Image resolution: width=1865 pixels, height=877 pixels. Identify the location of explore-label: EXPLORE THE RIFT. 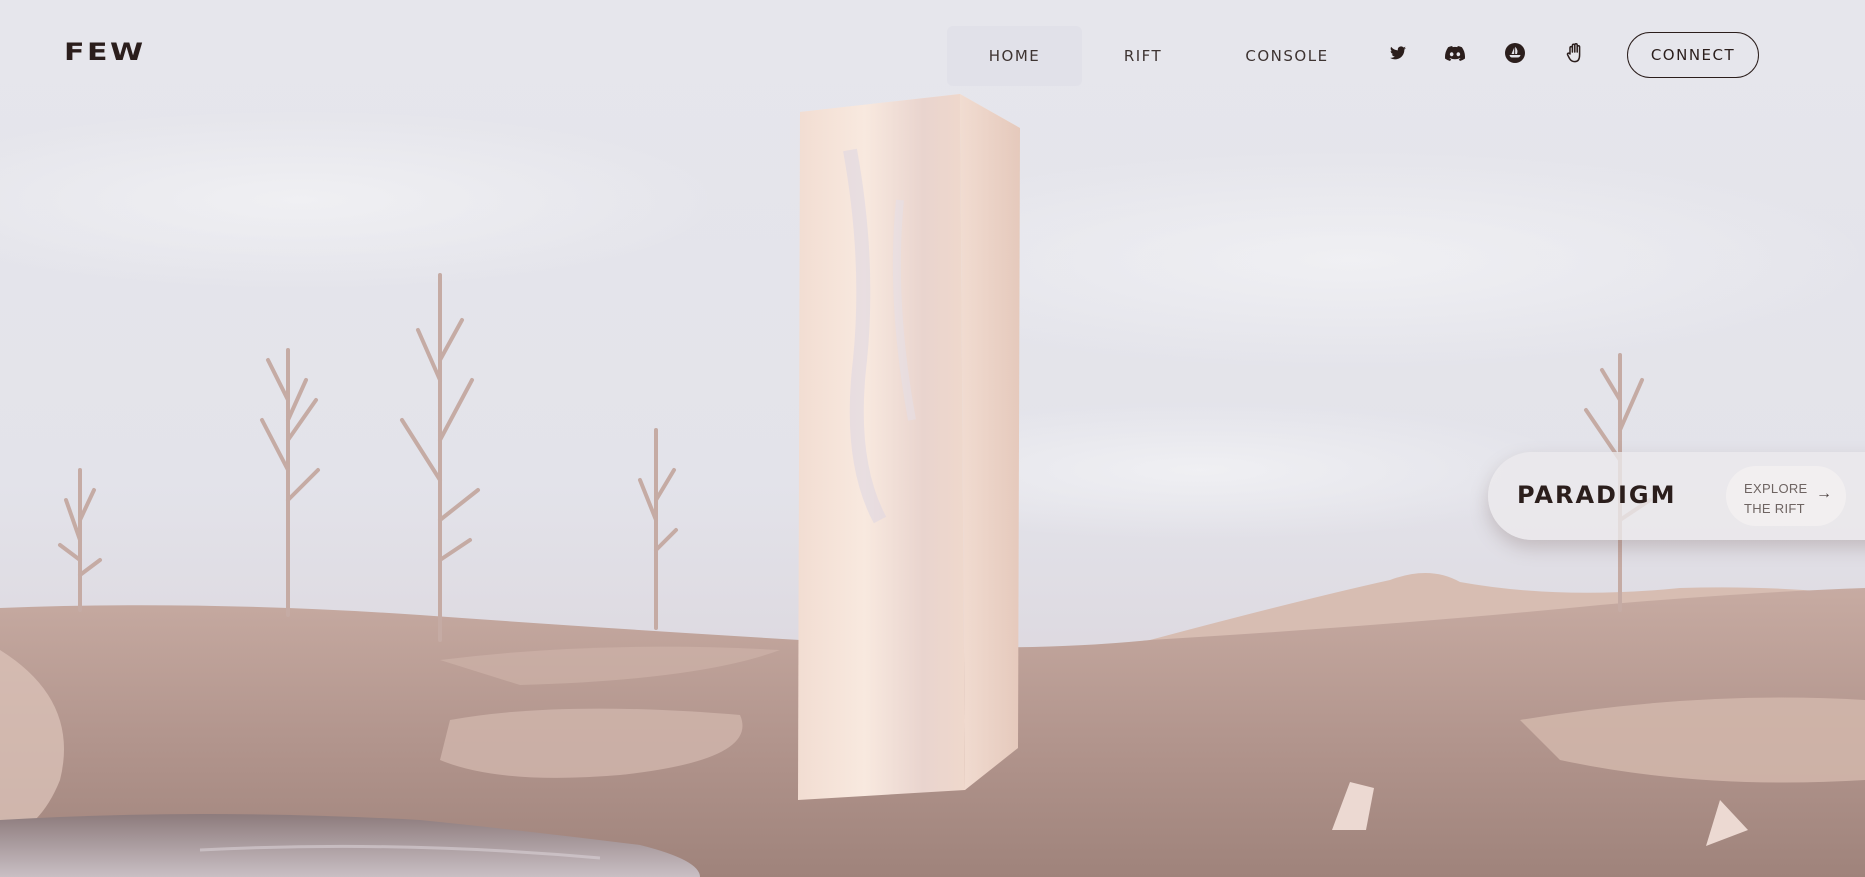
(1779, 499).